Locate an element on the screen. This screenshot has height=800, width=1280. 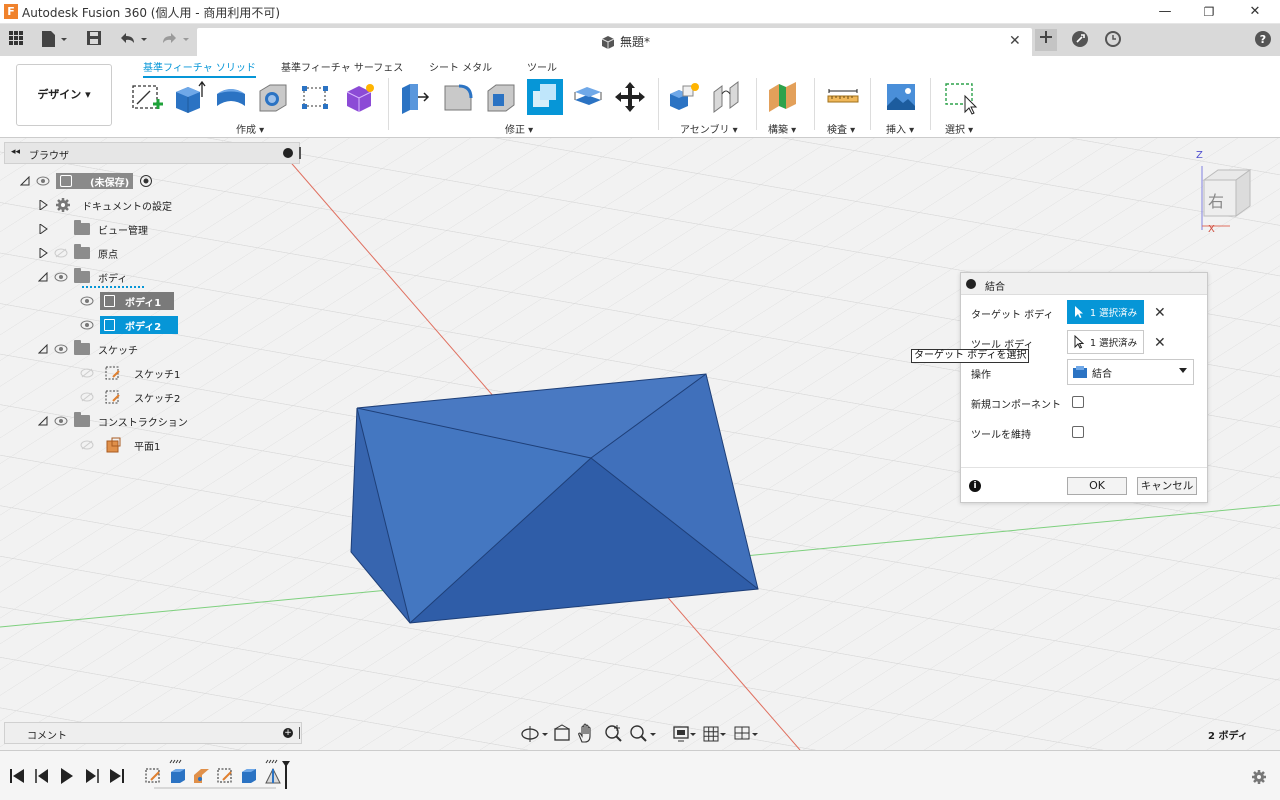
tool-body-selector: 1 選択済み is located at coordinates (1105, 342).